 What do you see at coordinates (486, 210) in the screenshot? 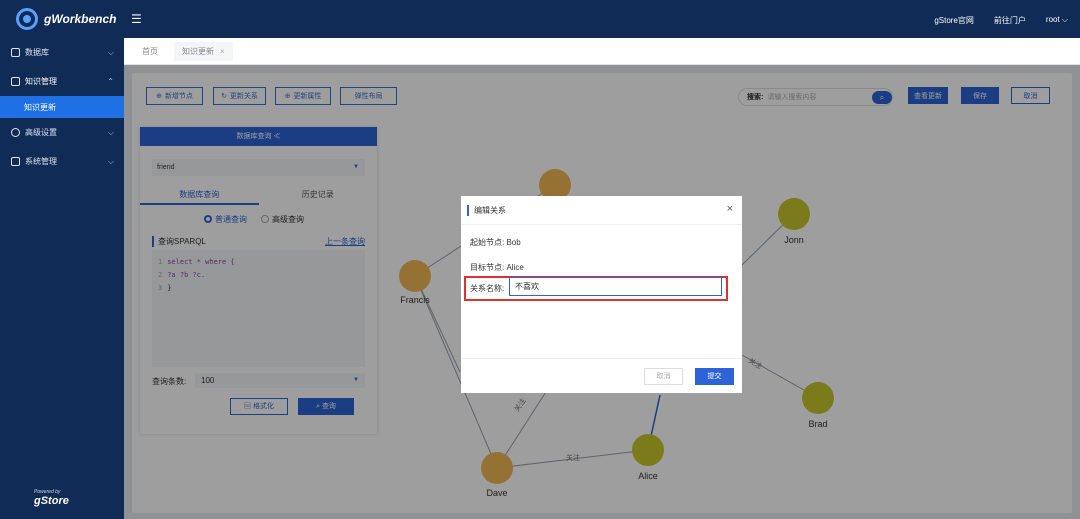
I see `dialog-title: 编辑关系` at bounding box center [486, 210].